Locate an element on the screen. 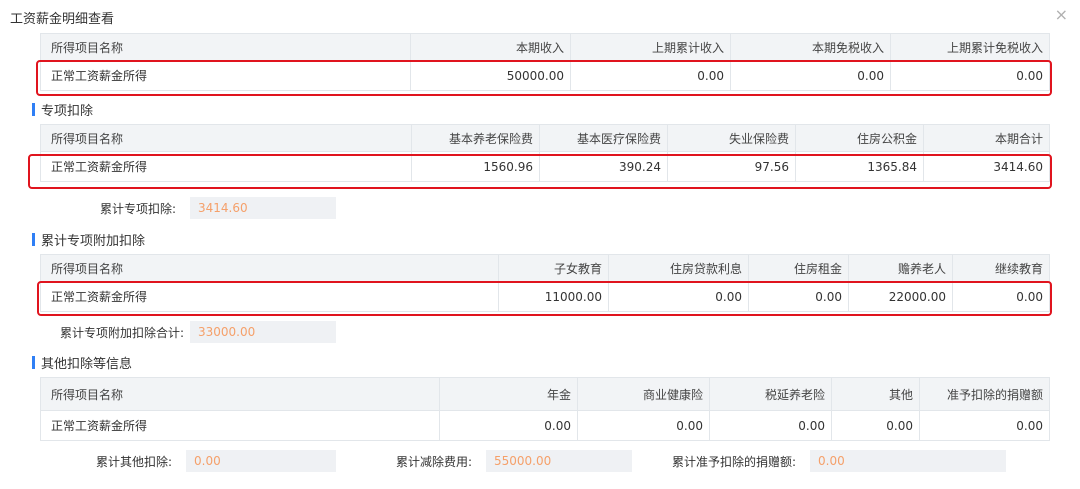 This screenshot has width=1080, height=489. section-additional-deduction: 累计专项附加扣除 is located at coordinates (88, 239).